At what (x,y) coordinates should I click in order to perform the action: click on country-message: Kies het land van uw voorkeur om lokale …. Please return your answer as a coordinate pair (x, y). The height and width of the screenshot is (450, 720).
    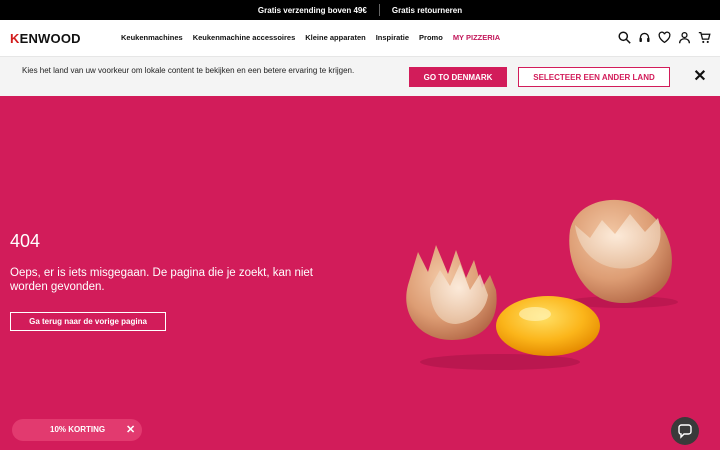
    Looking at the image, I should click on (188, 70).